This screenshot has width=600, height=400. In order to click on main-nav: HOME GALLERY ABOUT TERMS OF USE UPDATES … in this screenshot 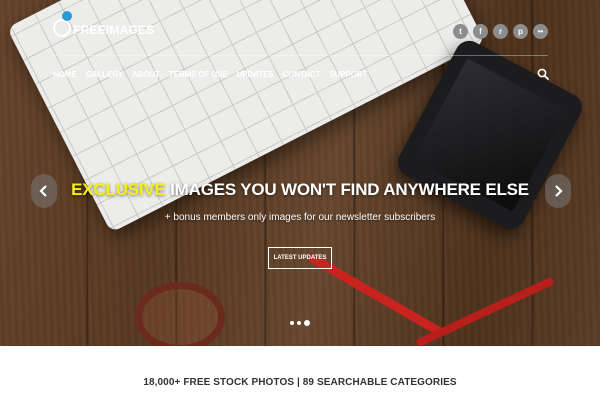, I will do `click(210, 74)`.